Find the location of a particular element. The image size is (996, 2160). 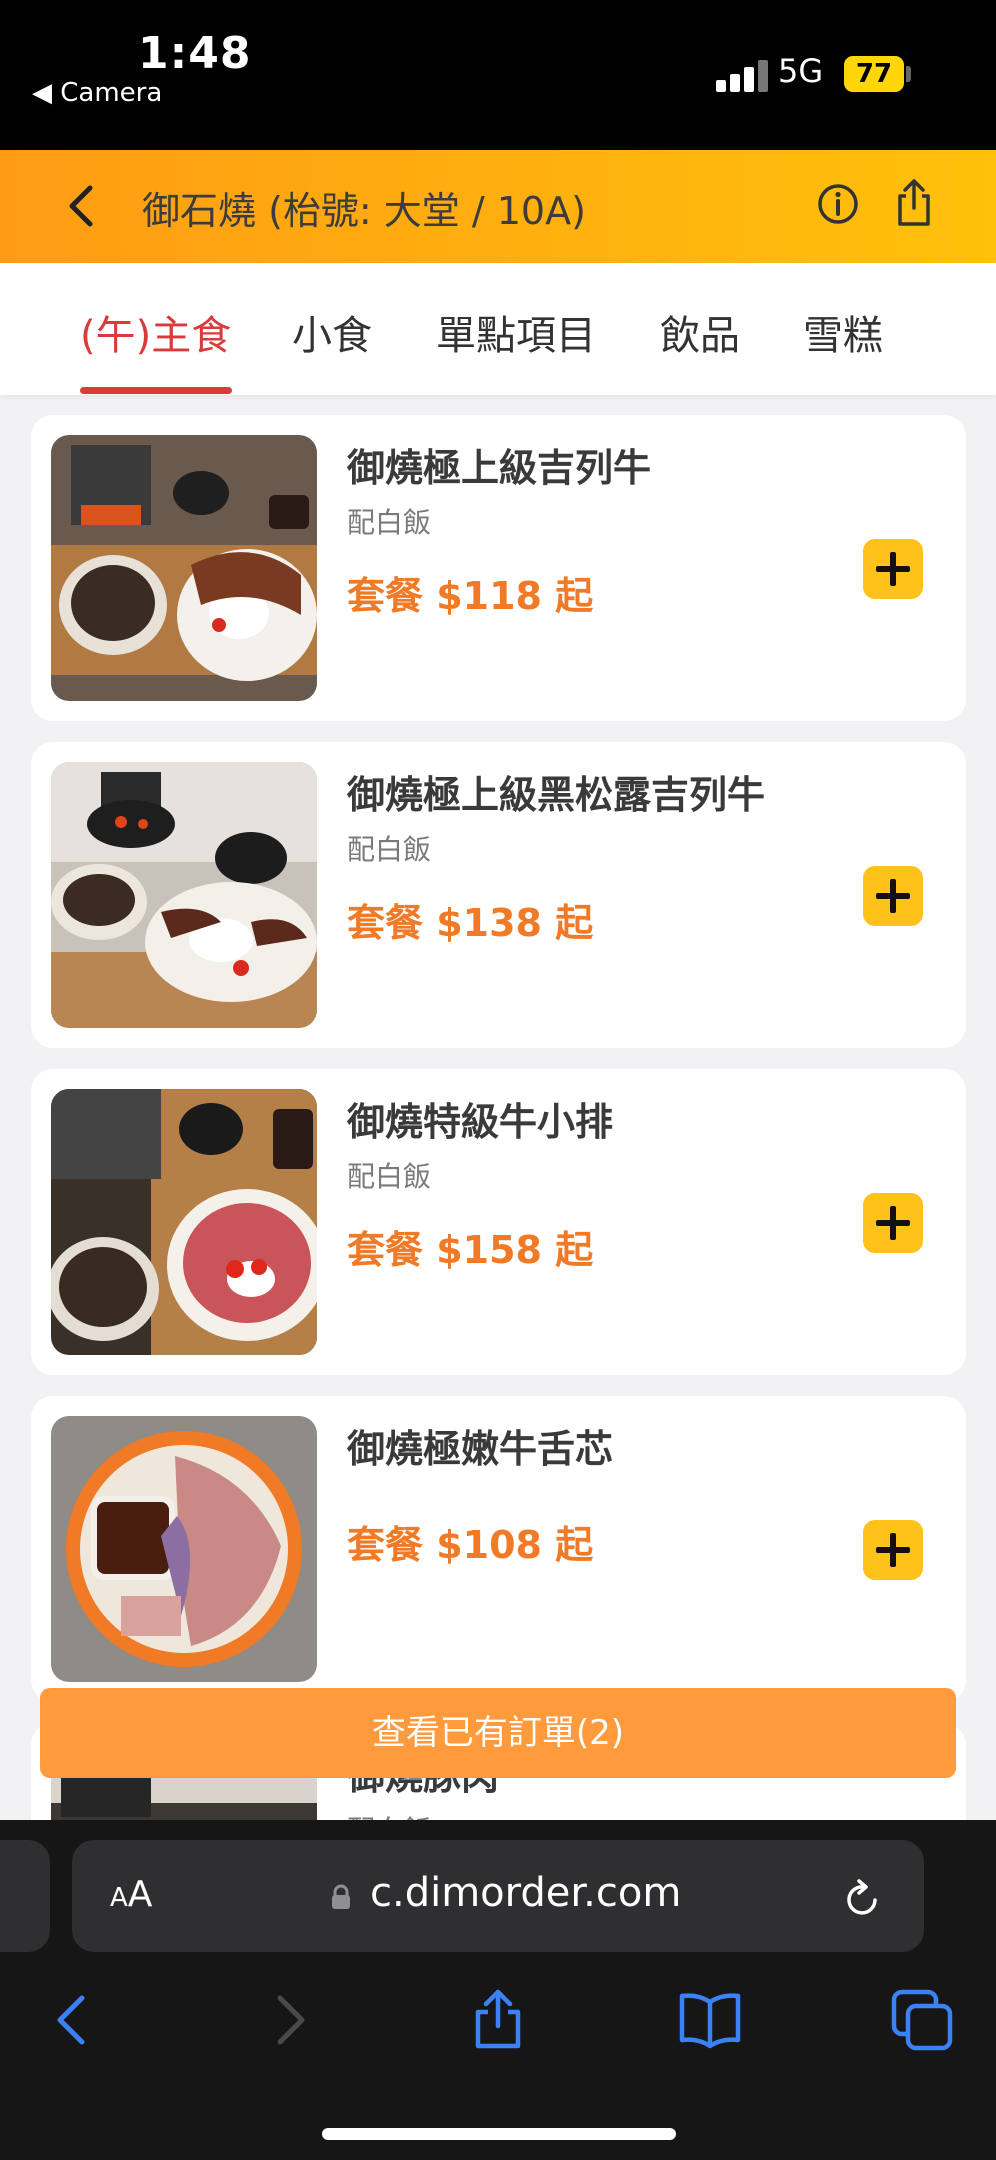

tab-drinks: 飲品 is located at coordinates (700, 332).